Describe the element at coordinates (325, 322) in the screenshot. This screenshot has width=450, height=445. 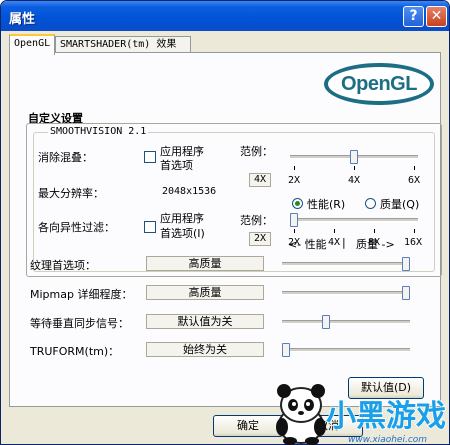
I see `vsync-slider-thumb` at that location.